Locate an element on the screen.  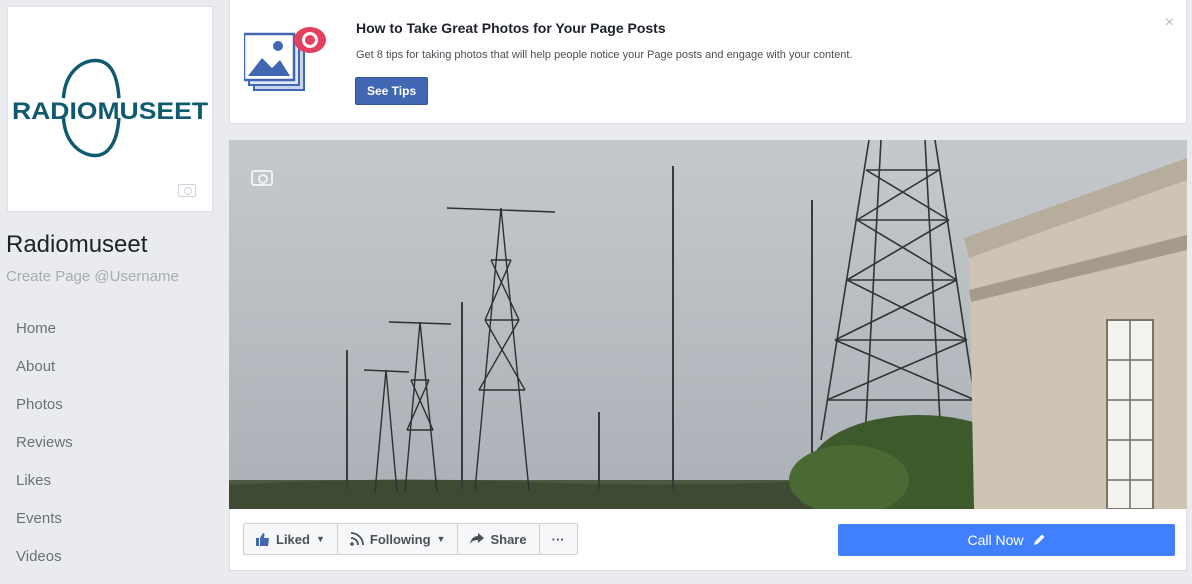
action-button-group: Liked ▼ Following ▼ Share ··· is located at coordinates (410, 539).